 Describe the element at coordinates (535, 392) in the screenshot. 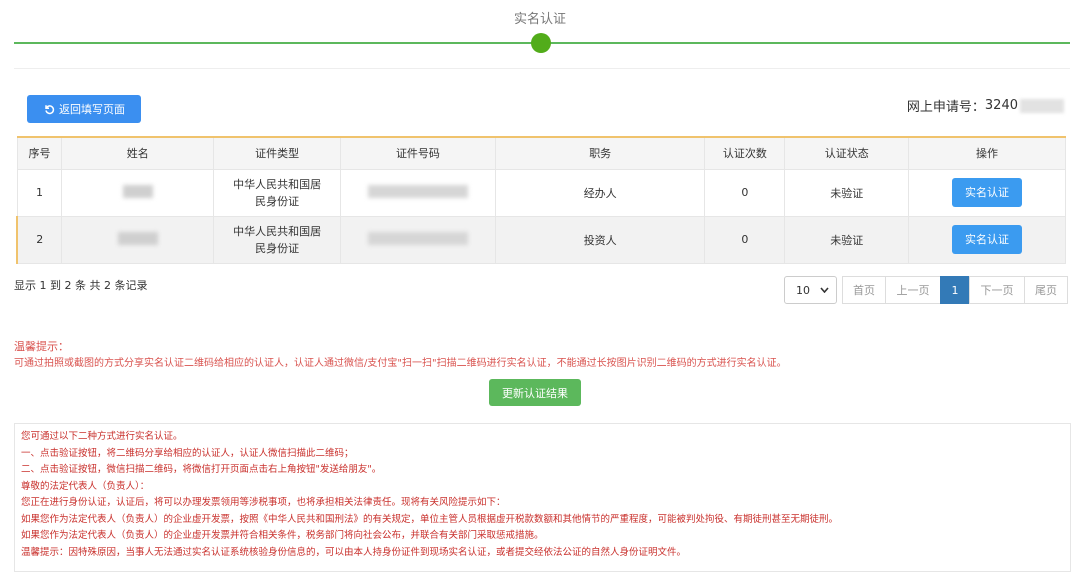

I see `refresh-result-button: 更新认证结果` at that location.